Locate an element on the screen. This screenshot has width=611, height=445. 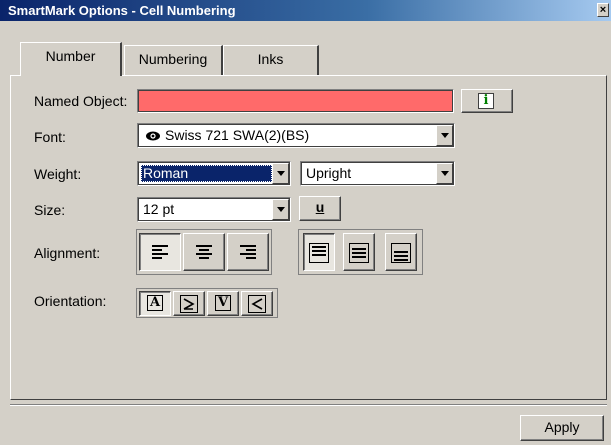
align-left-button is located at coordinates (160, 252).